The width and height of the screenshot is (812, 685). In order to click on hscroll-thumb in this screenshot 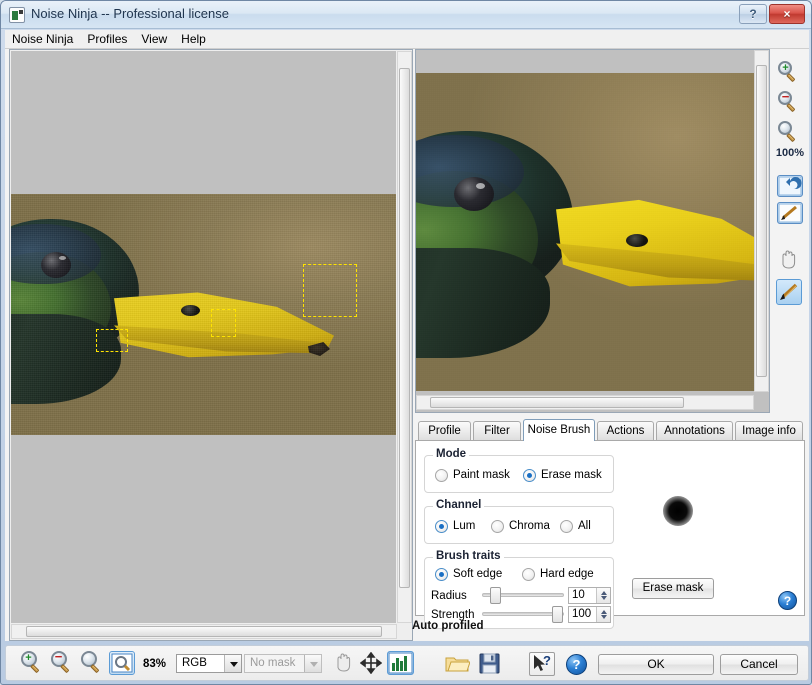, I will do `click(204, 631)`.